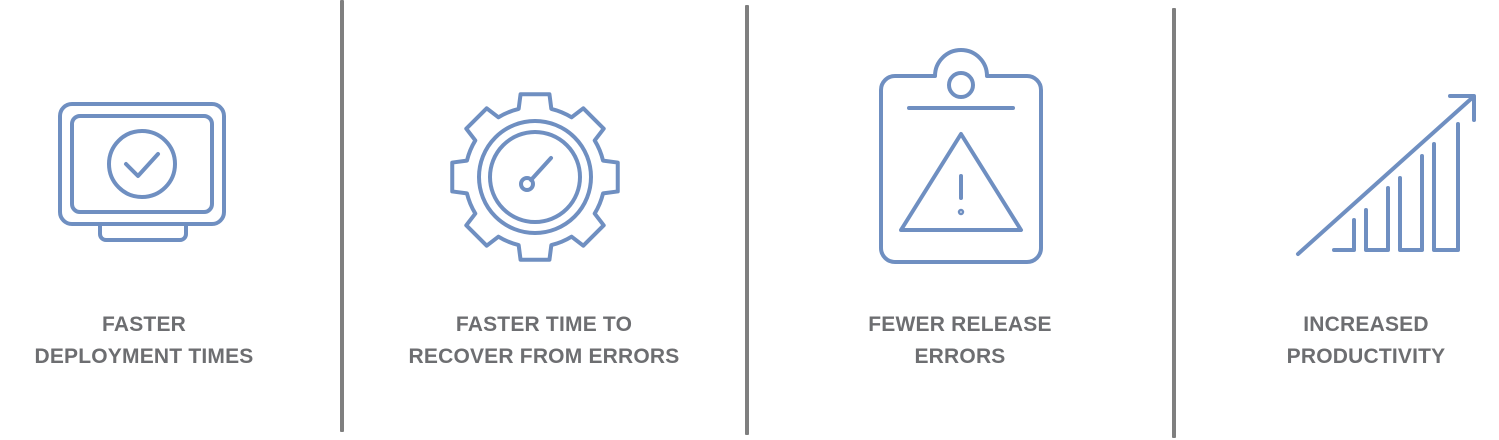 This screenshot has width=1499, height=440. I want to click on growth-chart-icon, so click(1387, 175).